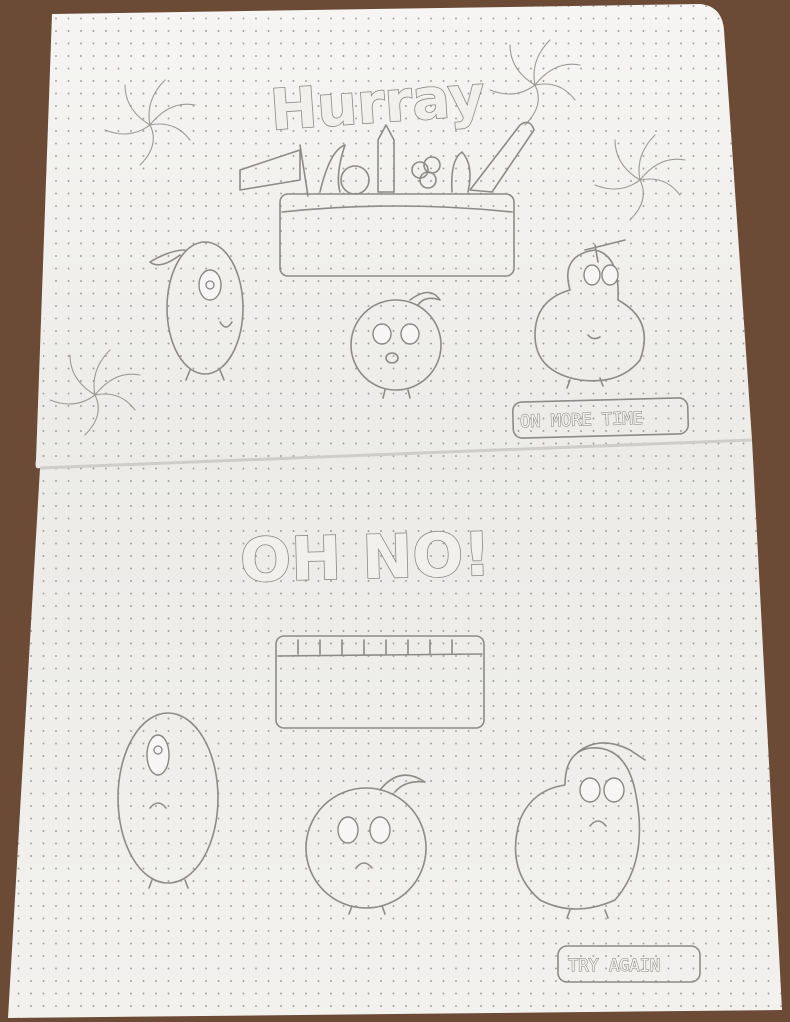 Image resolution: width=790 pixels, height=1022 pixels. I want to click on try-again-label: TRY AGAIN, so click(614, 966).